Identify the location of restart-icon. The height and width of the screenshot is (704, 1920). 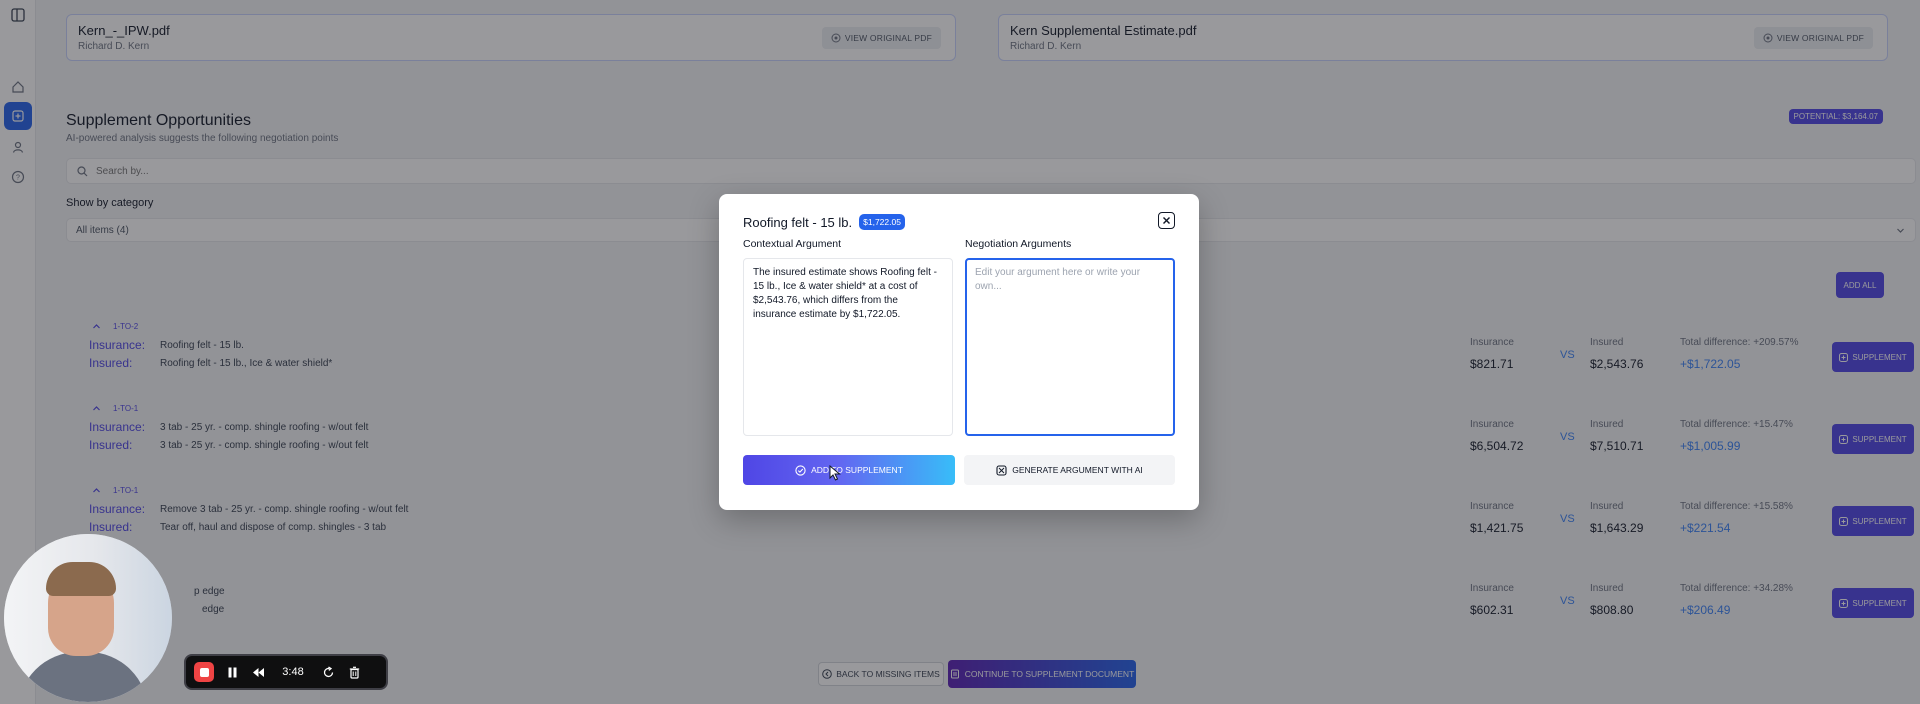
(328, 671).